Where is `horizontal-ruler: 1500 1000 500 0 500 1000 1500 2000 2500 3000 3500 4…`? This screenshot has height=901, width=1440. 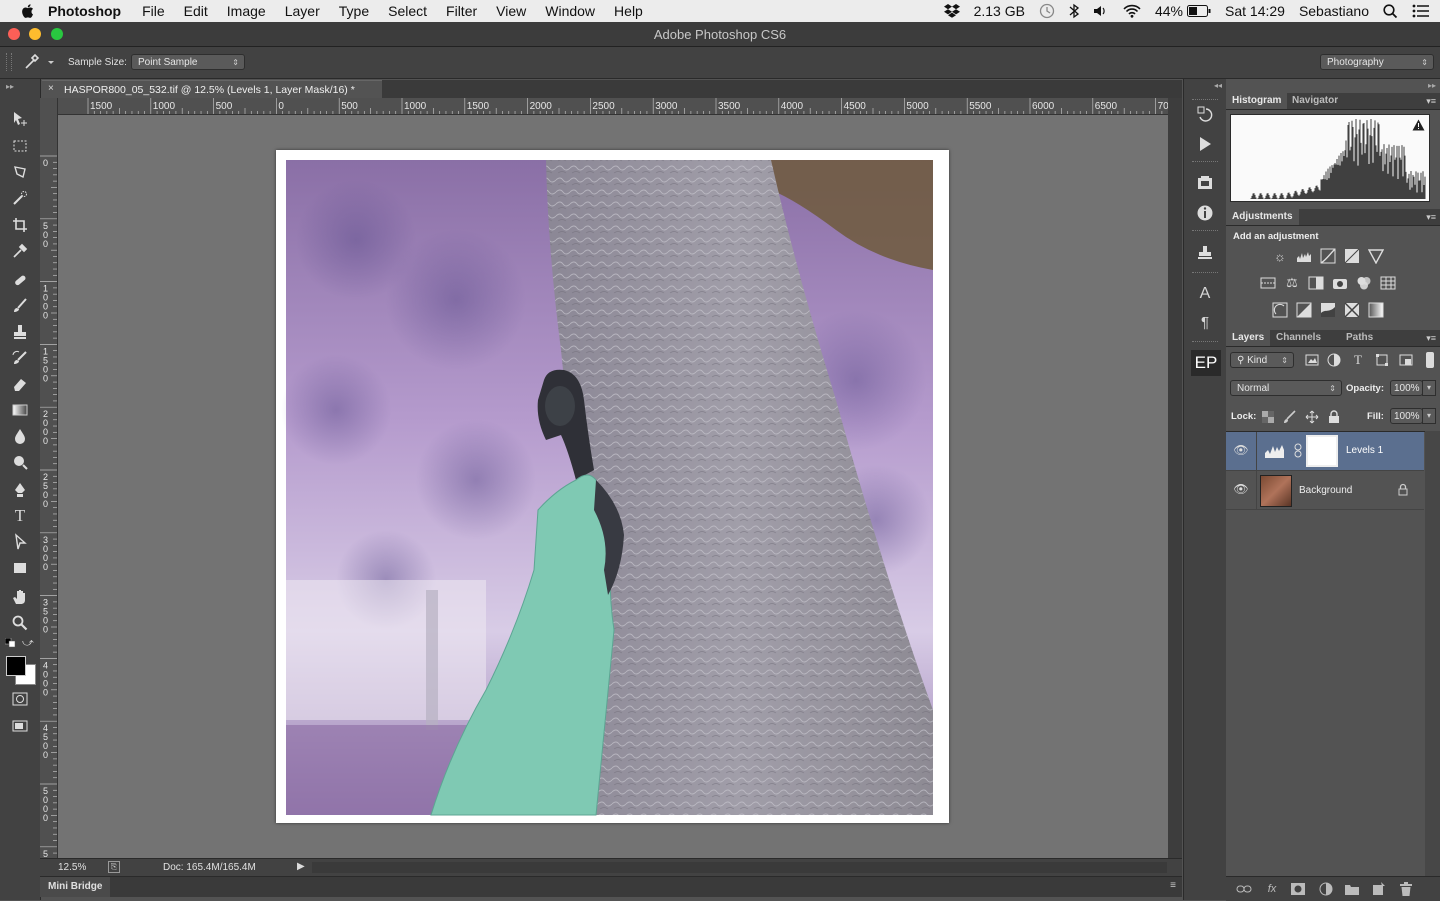
horizontal-ruler: 1500 1000 500 0 500 1000 1500 2000 2500 3000 3500 4… is located at coordinates (613, 106).